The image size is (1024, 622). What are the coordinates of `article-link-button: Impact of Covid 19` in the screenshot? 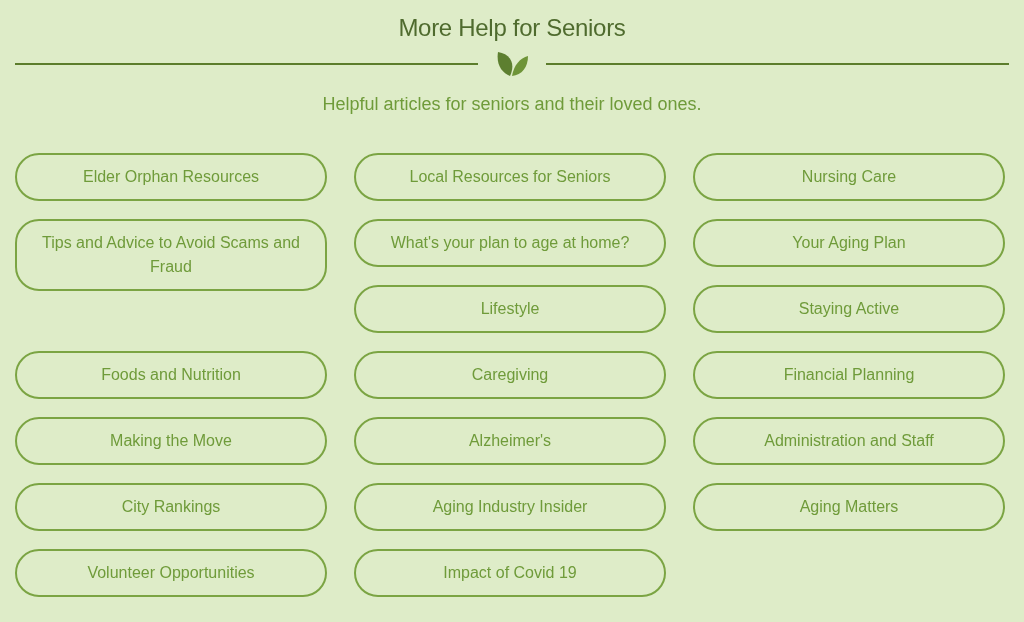 It's located at (510, 573).